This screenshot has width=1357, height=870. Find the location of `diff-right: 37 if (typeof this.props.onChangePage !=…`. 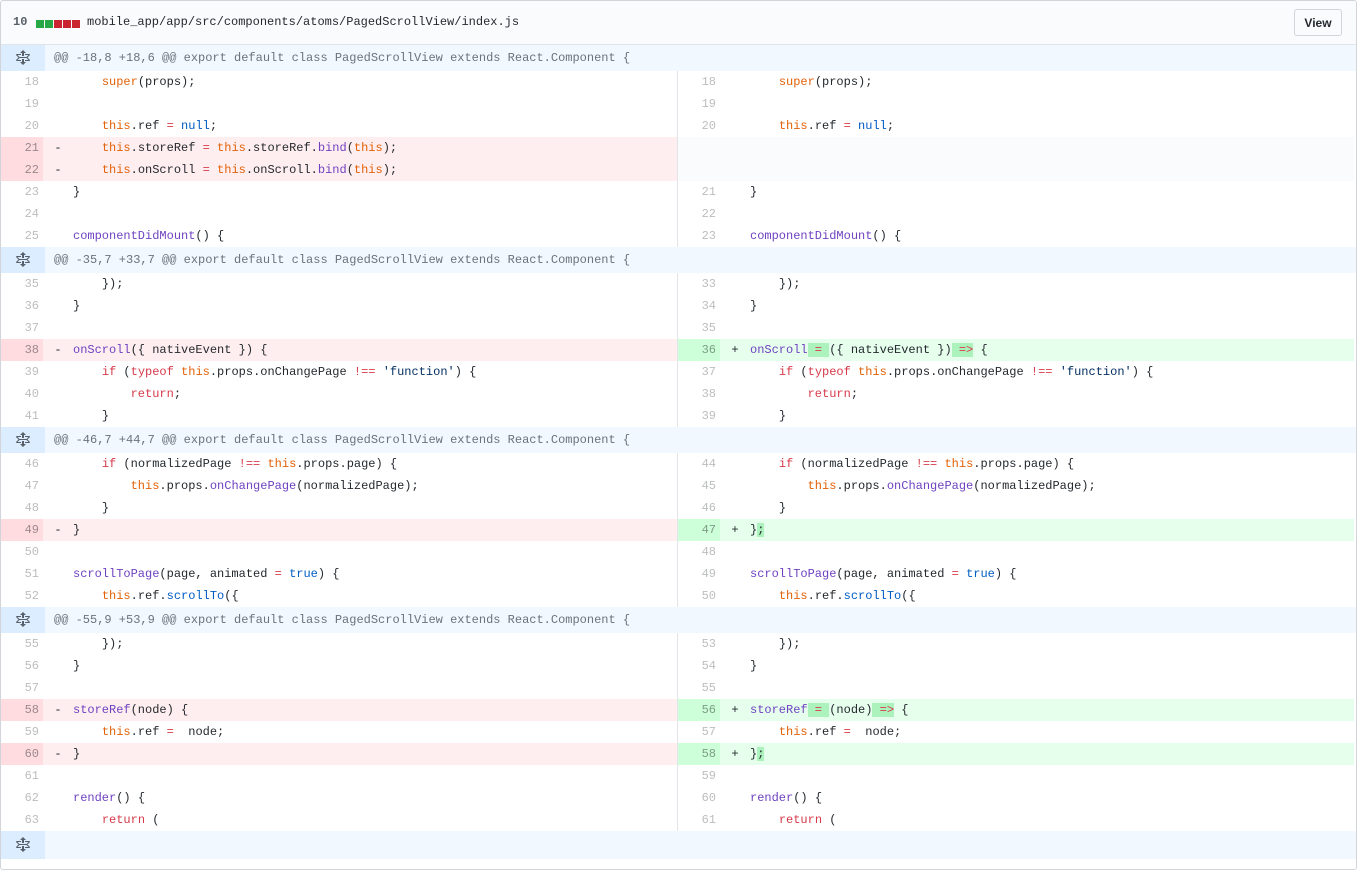

diff-right: 37 if (typeof this.props.onChangePage !=… is located at coordinates (1015, 372).